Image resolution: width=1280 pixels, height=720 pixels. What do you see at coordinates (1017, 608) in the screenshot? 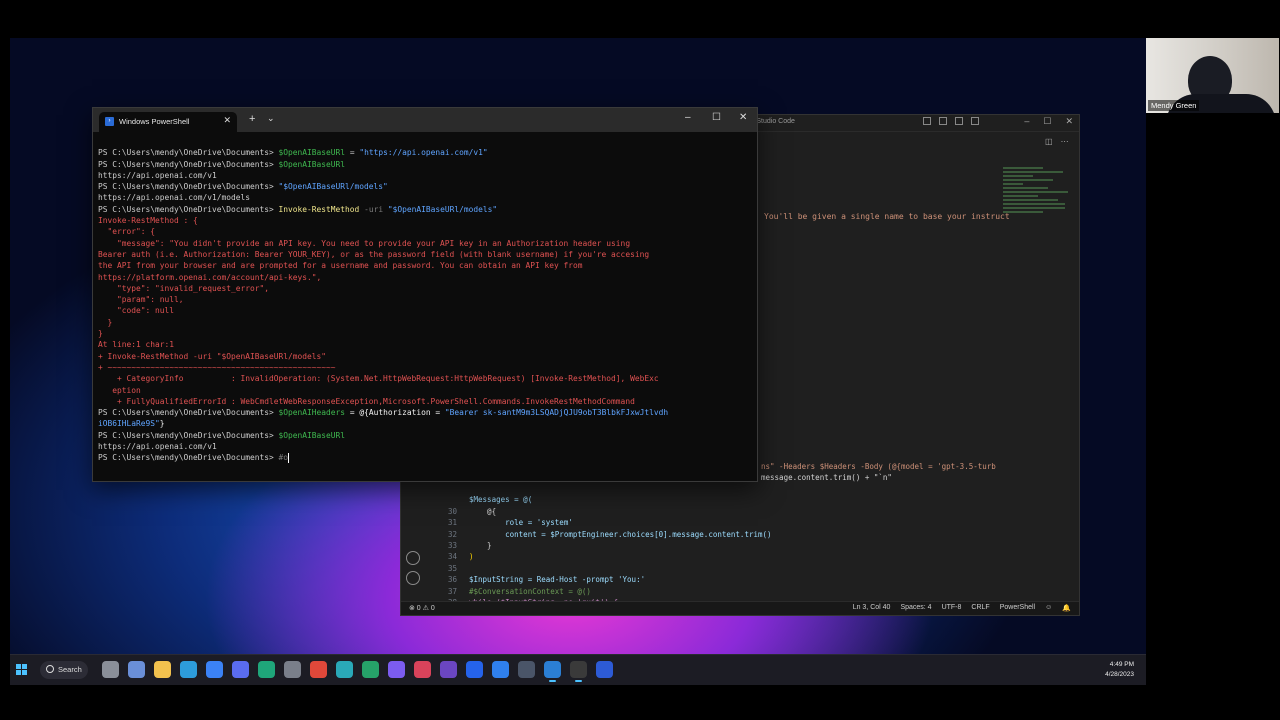
I see `language-mode: PowerShell` at bounding box center [1017, 608].